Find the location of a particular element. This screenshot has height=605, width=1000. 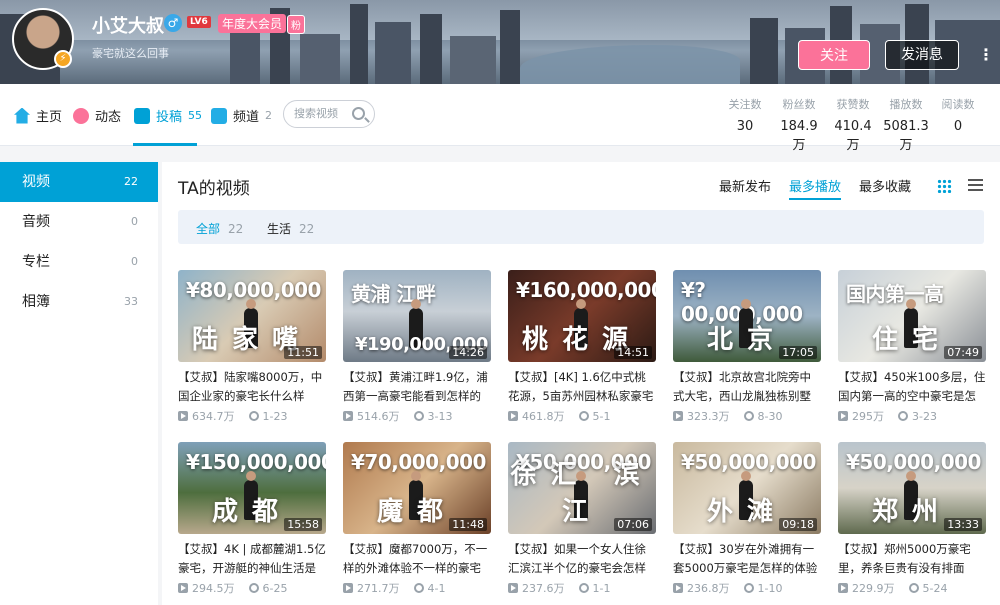

grid-view-icon is located at coordinates (944, 186).